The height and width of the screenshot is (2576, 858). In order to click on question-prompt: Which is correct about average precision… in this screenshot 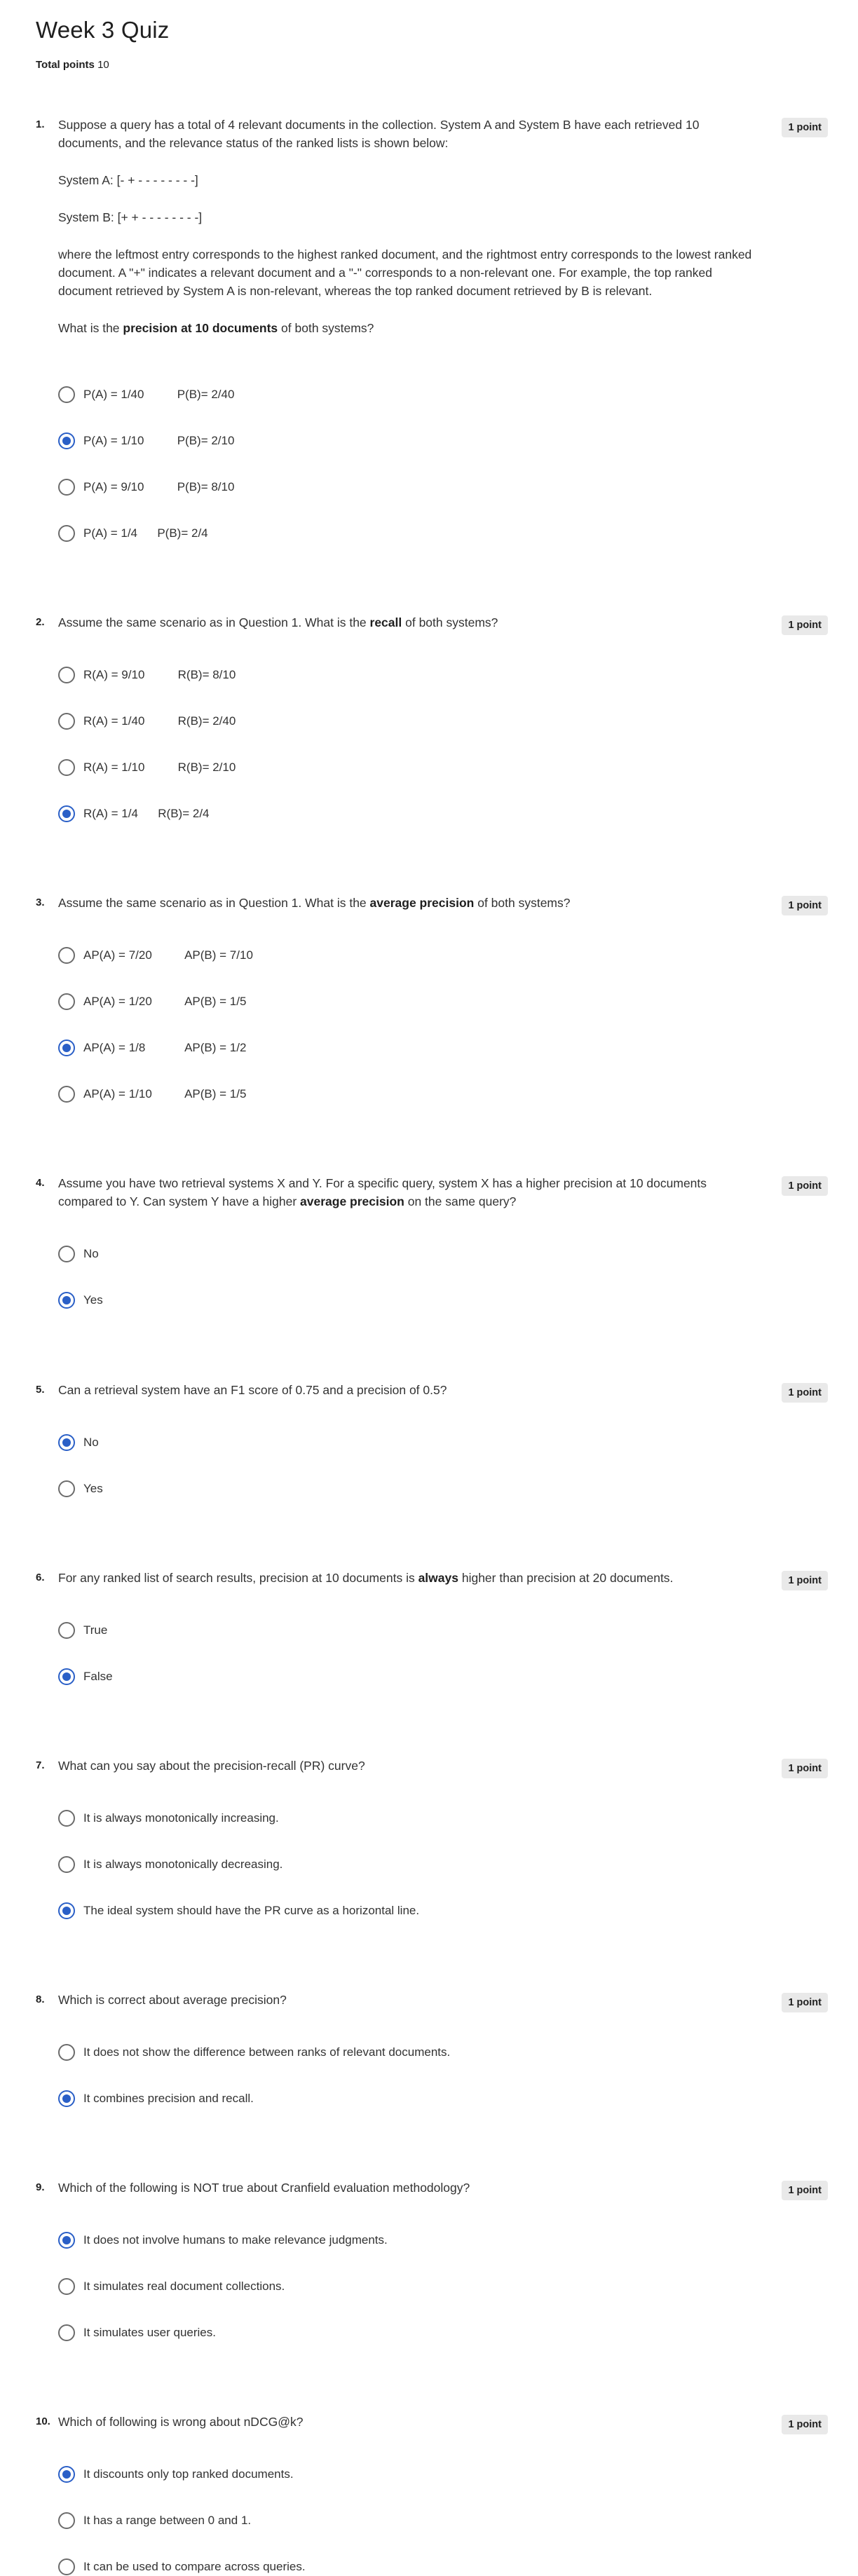, I will do `click(172, 2000)`.